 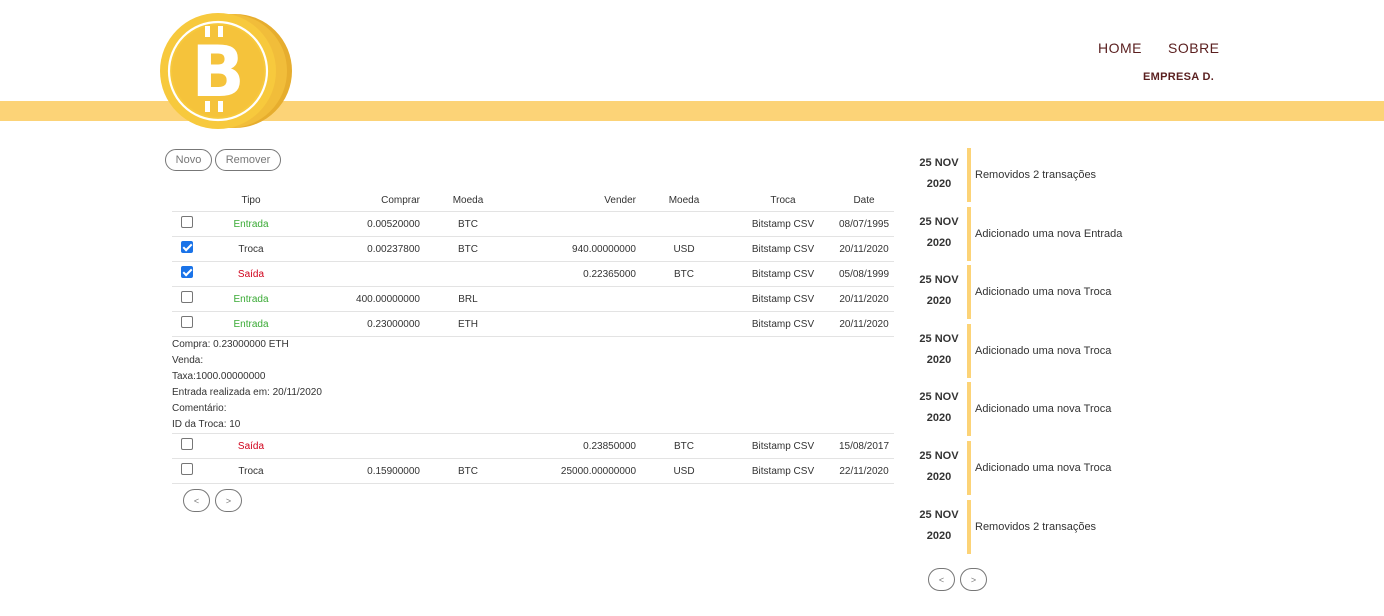 I want to click on row-date: 05/08/1999, so click(x=864, y=274).